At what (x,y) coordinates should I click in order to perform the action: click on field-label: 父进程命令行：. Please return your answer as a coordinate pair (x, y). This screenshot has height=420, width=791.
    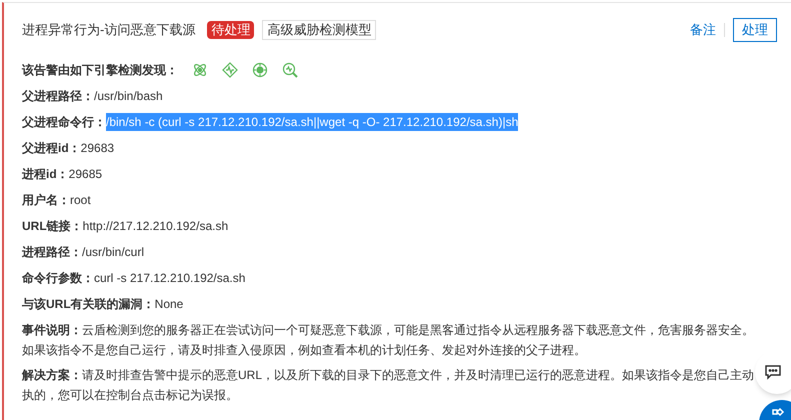
    Looking at the image, I should click on (64, 122).